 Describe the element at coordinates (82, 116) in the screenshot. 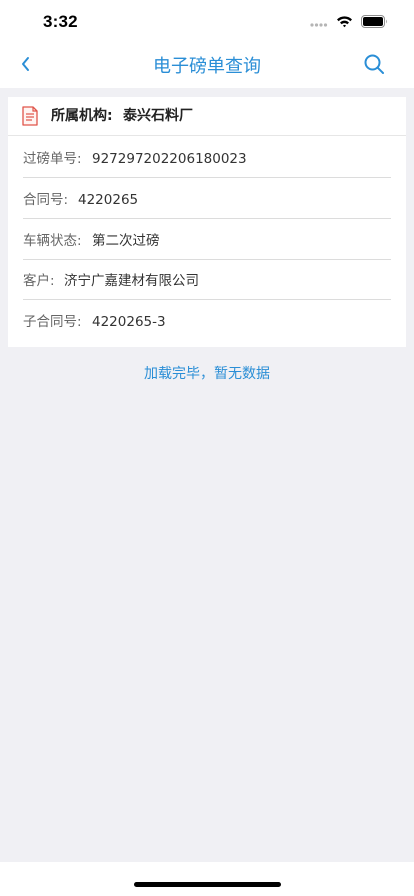

I see `org-label: 所属机构:` at that location.